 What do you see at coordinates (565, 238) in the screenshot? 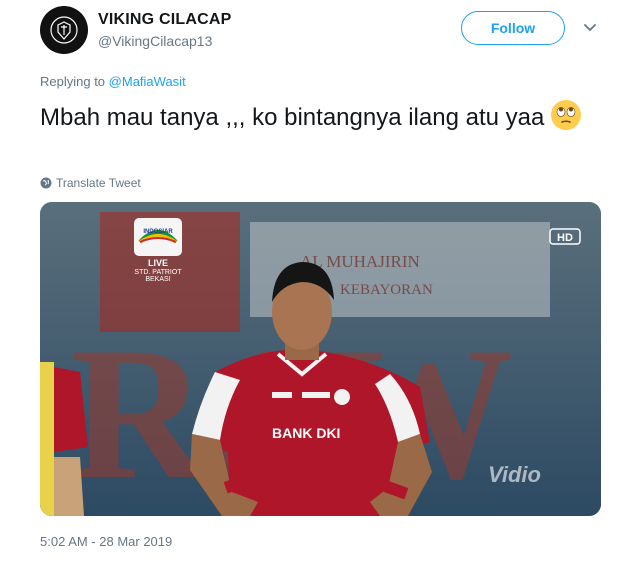
I see `hd-badge-label: HD` at bounding box center [565, 238].